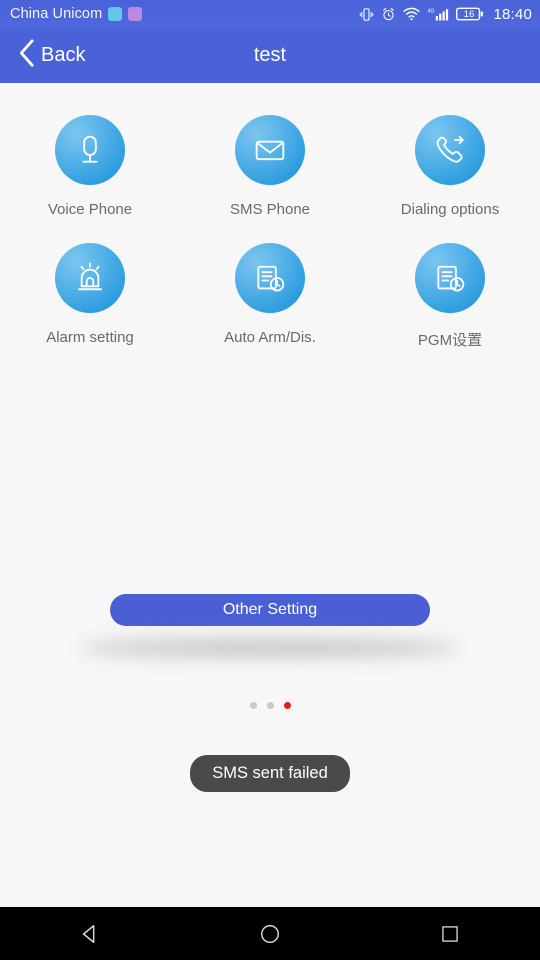  What do you see at coordinates (270, 209) in the screenshot?
I see `tile-label: SMS Phone` at bounding box center [270, 209].